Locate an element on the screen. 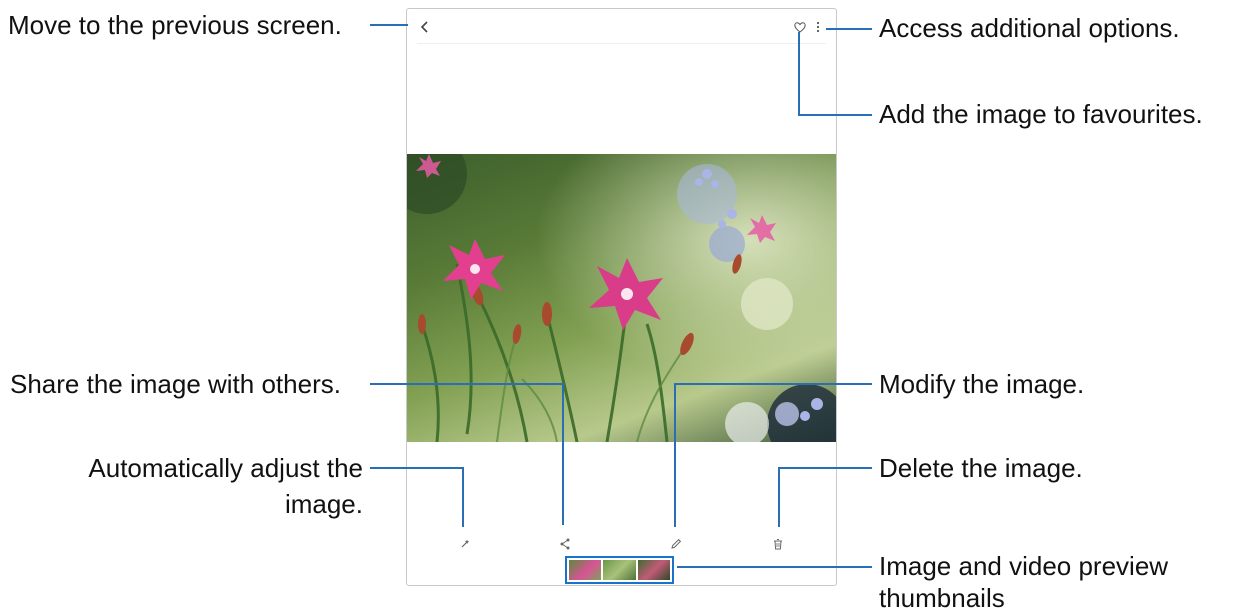 The image size is (1239, 615). callout-auto-adjust-line1: Automatically adjust the is located at coordinates (225, 468).